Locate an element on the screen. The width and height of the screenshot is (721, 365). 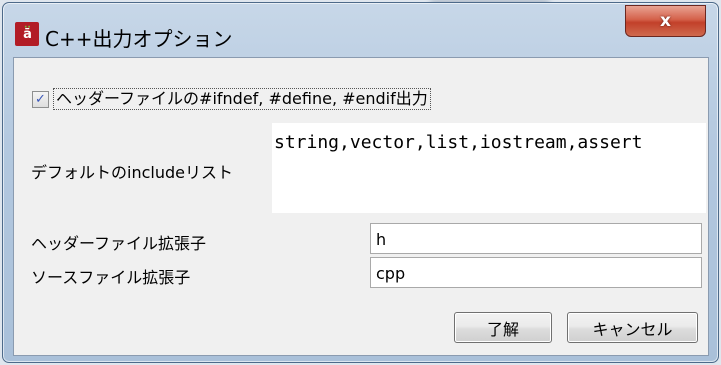
include-list-value: string,vector,list,iostream,assert is located at coordinates (458, 142).